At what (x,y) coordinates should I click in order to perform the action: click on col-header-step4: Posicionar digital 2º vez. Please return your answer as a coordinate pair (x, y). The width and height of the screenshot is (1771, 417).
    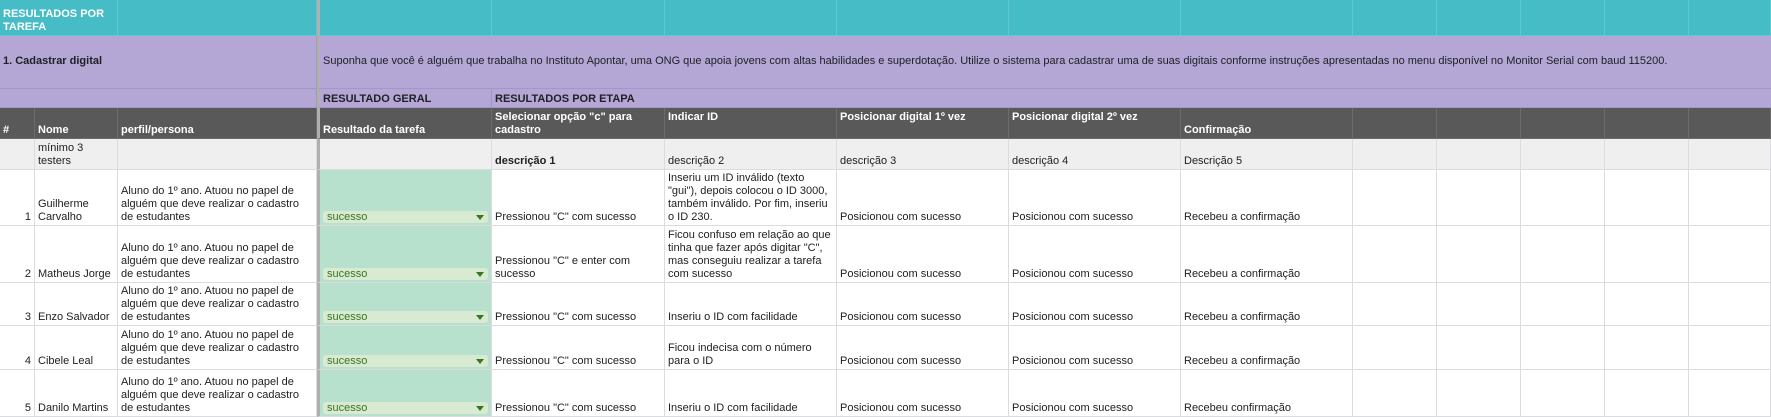
    Looking at the image, I should click on (1095, 123).